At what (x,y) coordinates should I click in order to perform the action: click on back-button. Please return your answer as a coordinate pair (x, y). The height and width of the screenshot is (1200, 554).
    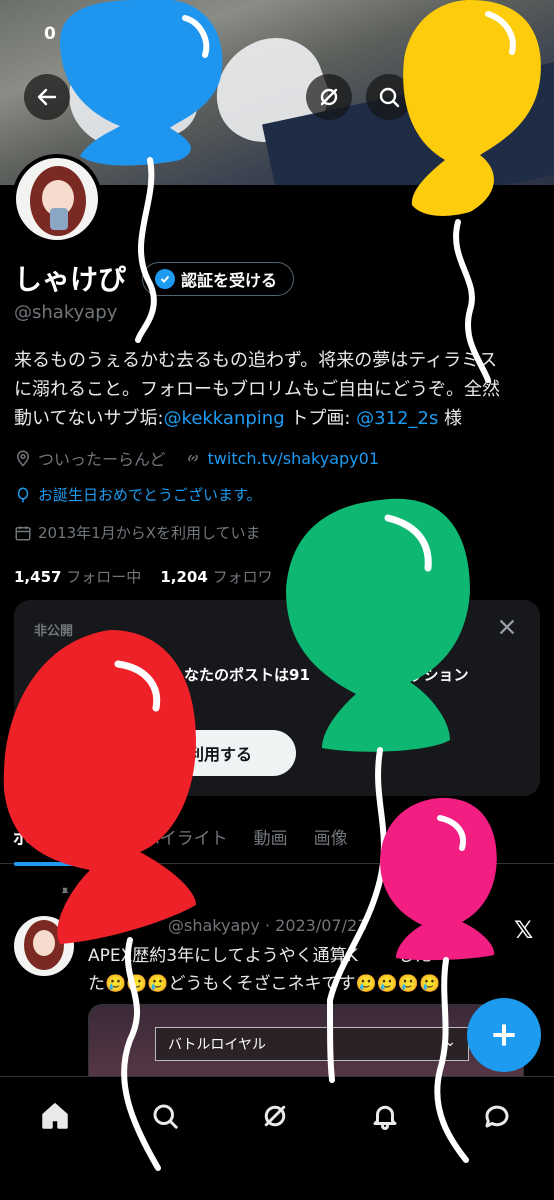
    Looking at the image, I should click on (47, 97).